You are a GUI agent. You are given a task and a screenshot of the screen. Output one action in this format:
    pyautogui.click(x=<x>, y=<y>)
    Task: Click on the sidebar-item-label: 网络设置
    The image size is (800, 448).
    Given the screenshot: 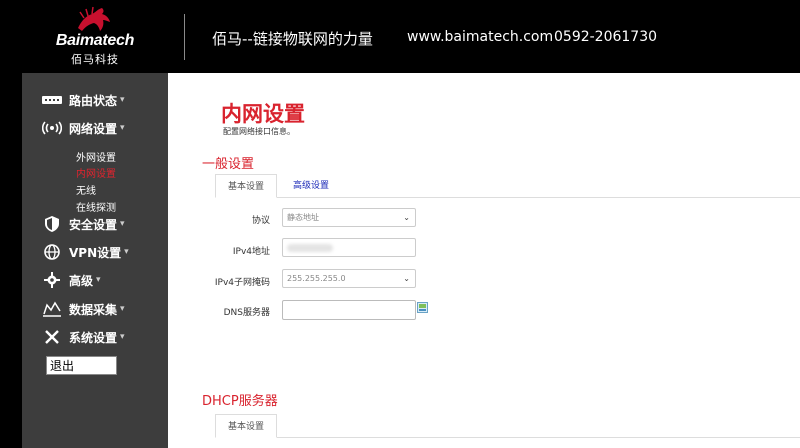 What is the action you would take?
    pyautogui.click(x=93, y=128)
    